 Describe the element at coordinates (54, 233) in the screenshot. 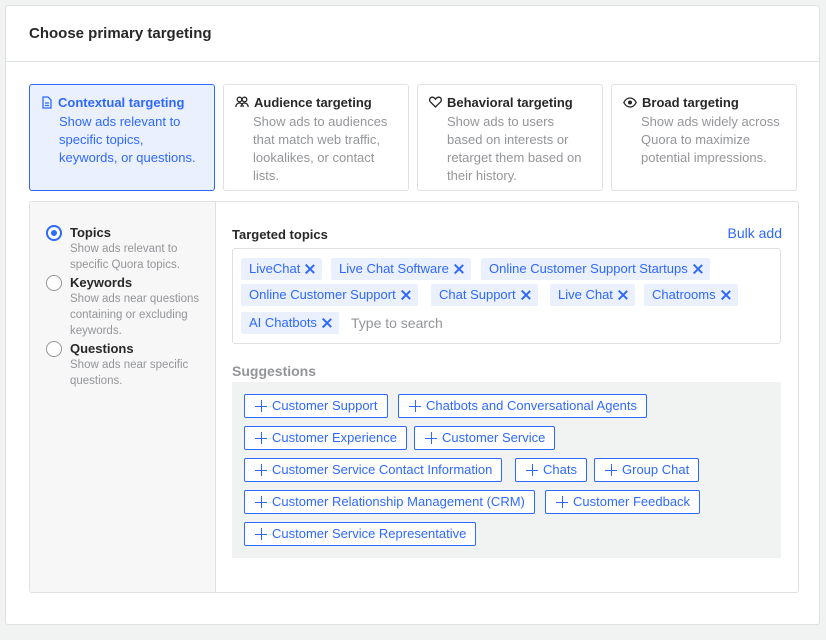

I see `radio-topics` at that location.